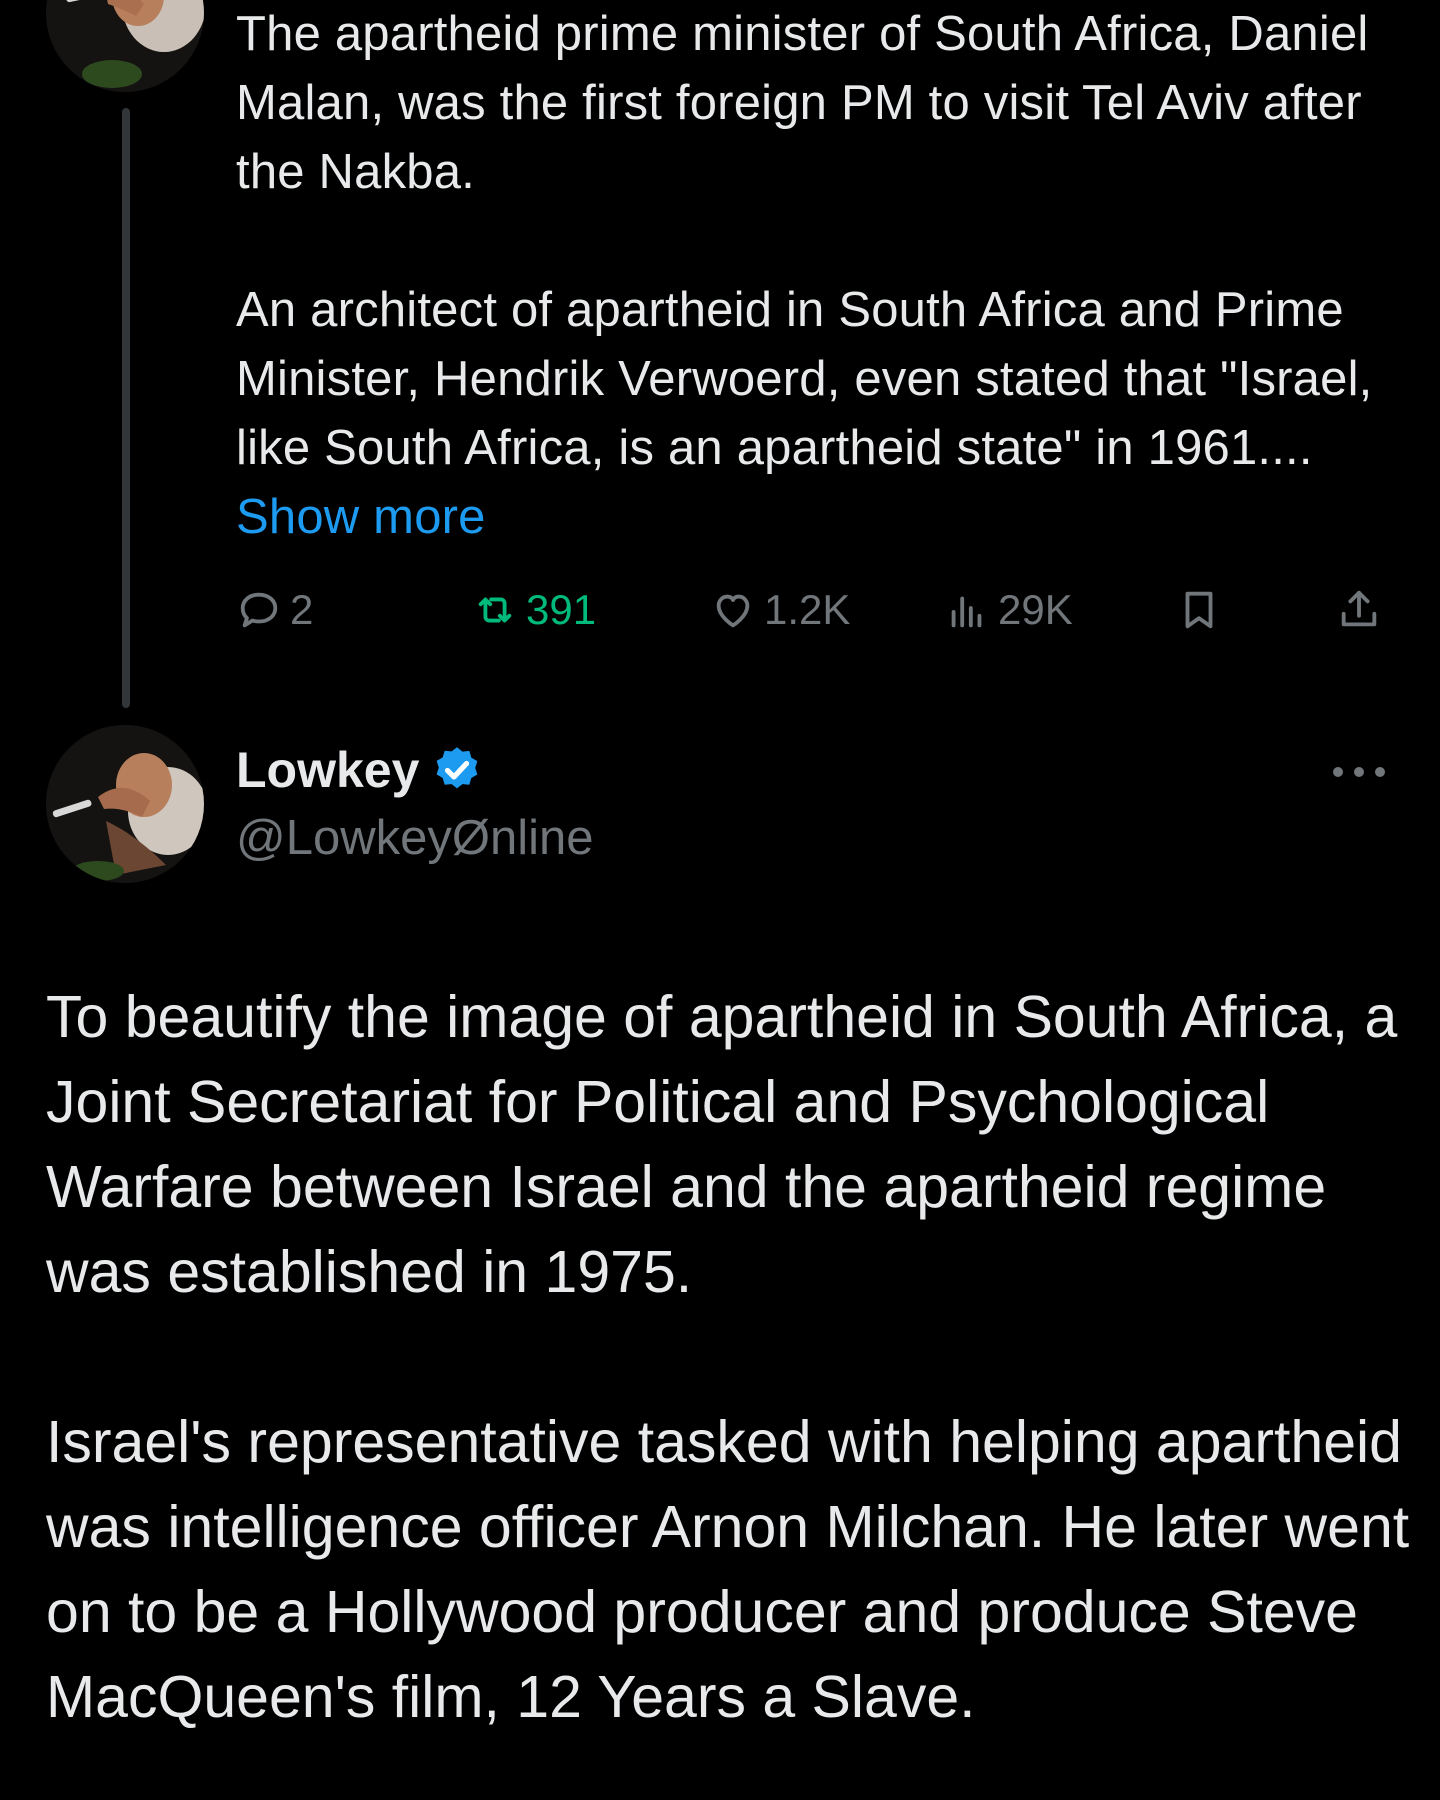 The image size is (1440, 1800). I want to click on author-handle: @LowkeyØnline, so click(415, 838).